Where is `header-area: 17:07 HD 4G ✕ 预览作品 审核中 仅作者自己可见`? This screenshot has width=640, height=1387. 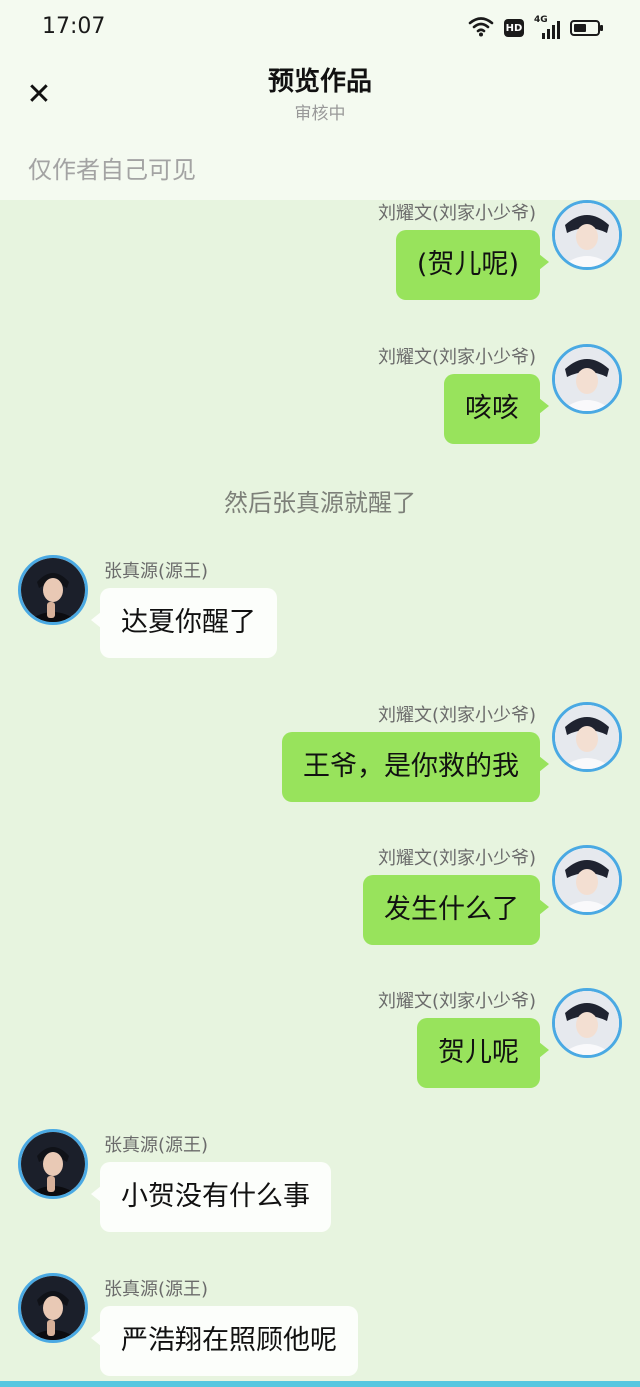
header-area: 17:07 HD 4G ✕ 预览作品 审核中 仅作者自己可见 is located at coordinates (320, 100).